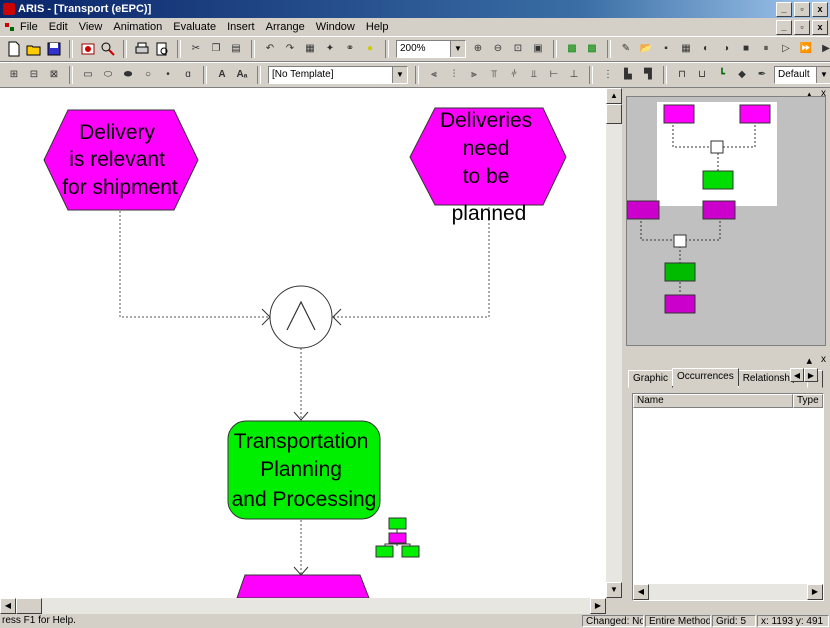 The height and width of the screenshot is (628, 830). I want to click on template-select: [No Template] ▼, so click(338, 75).